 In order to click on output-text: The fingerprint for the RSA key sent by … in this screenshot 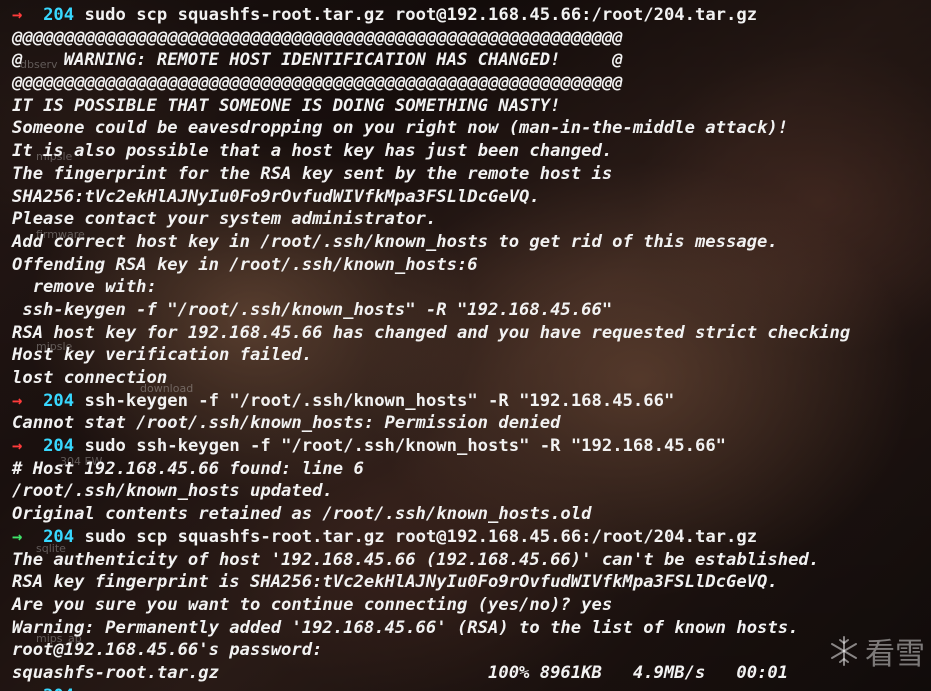, I will do `click(312, 173)`.